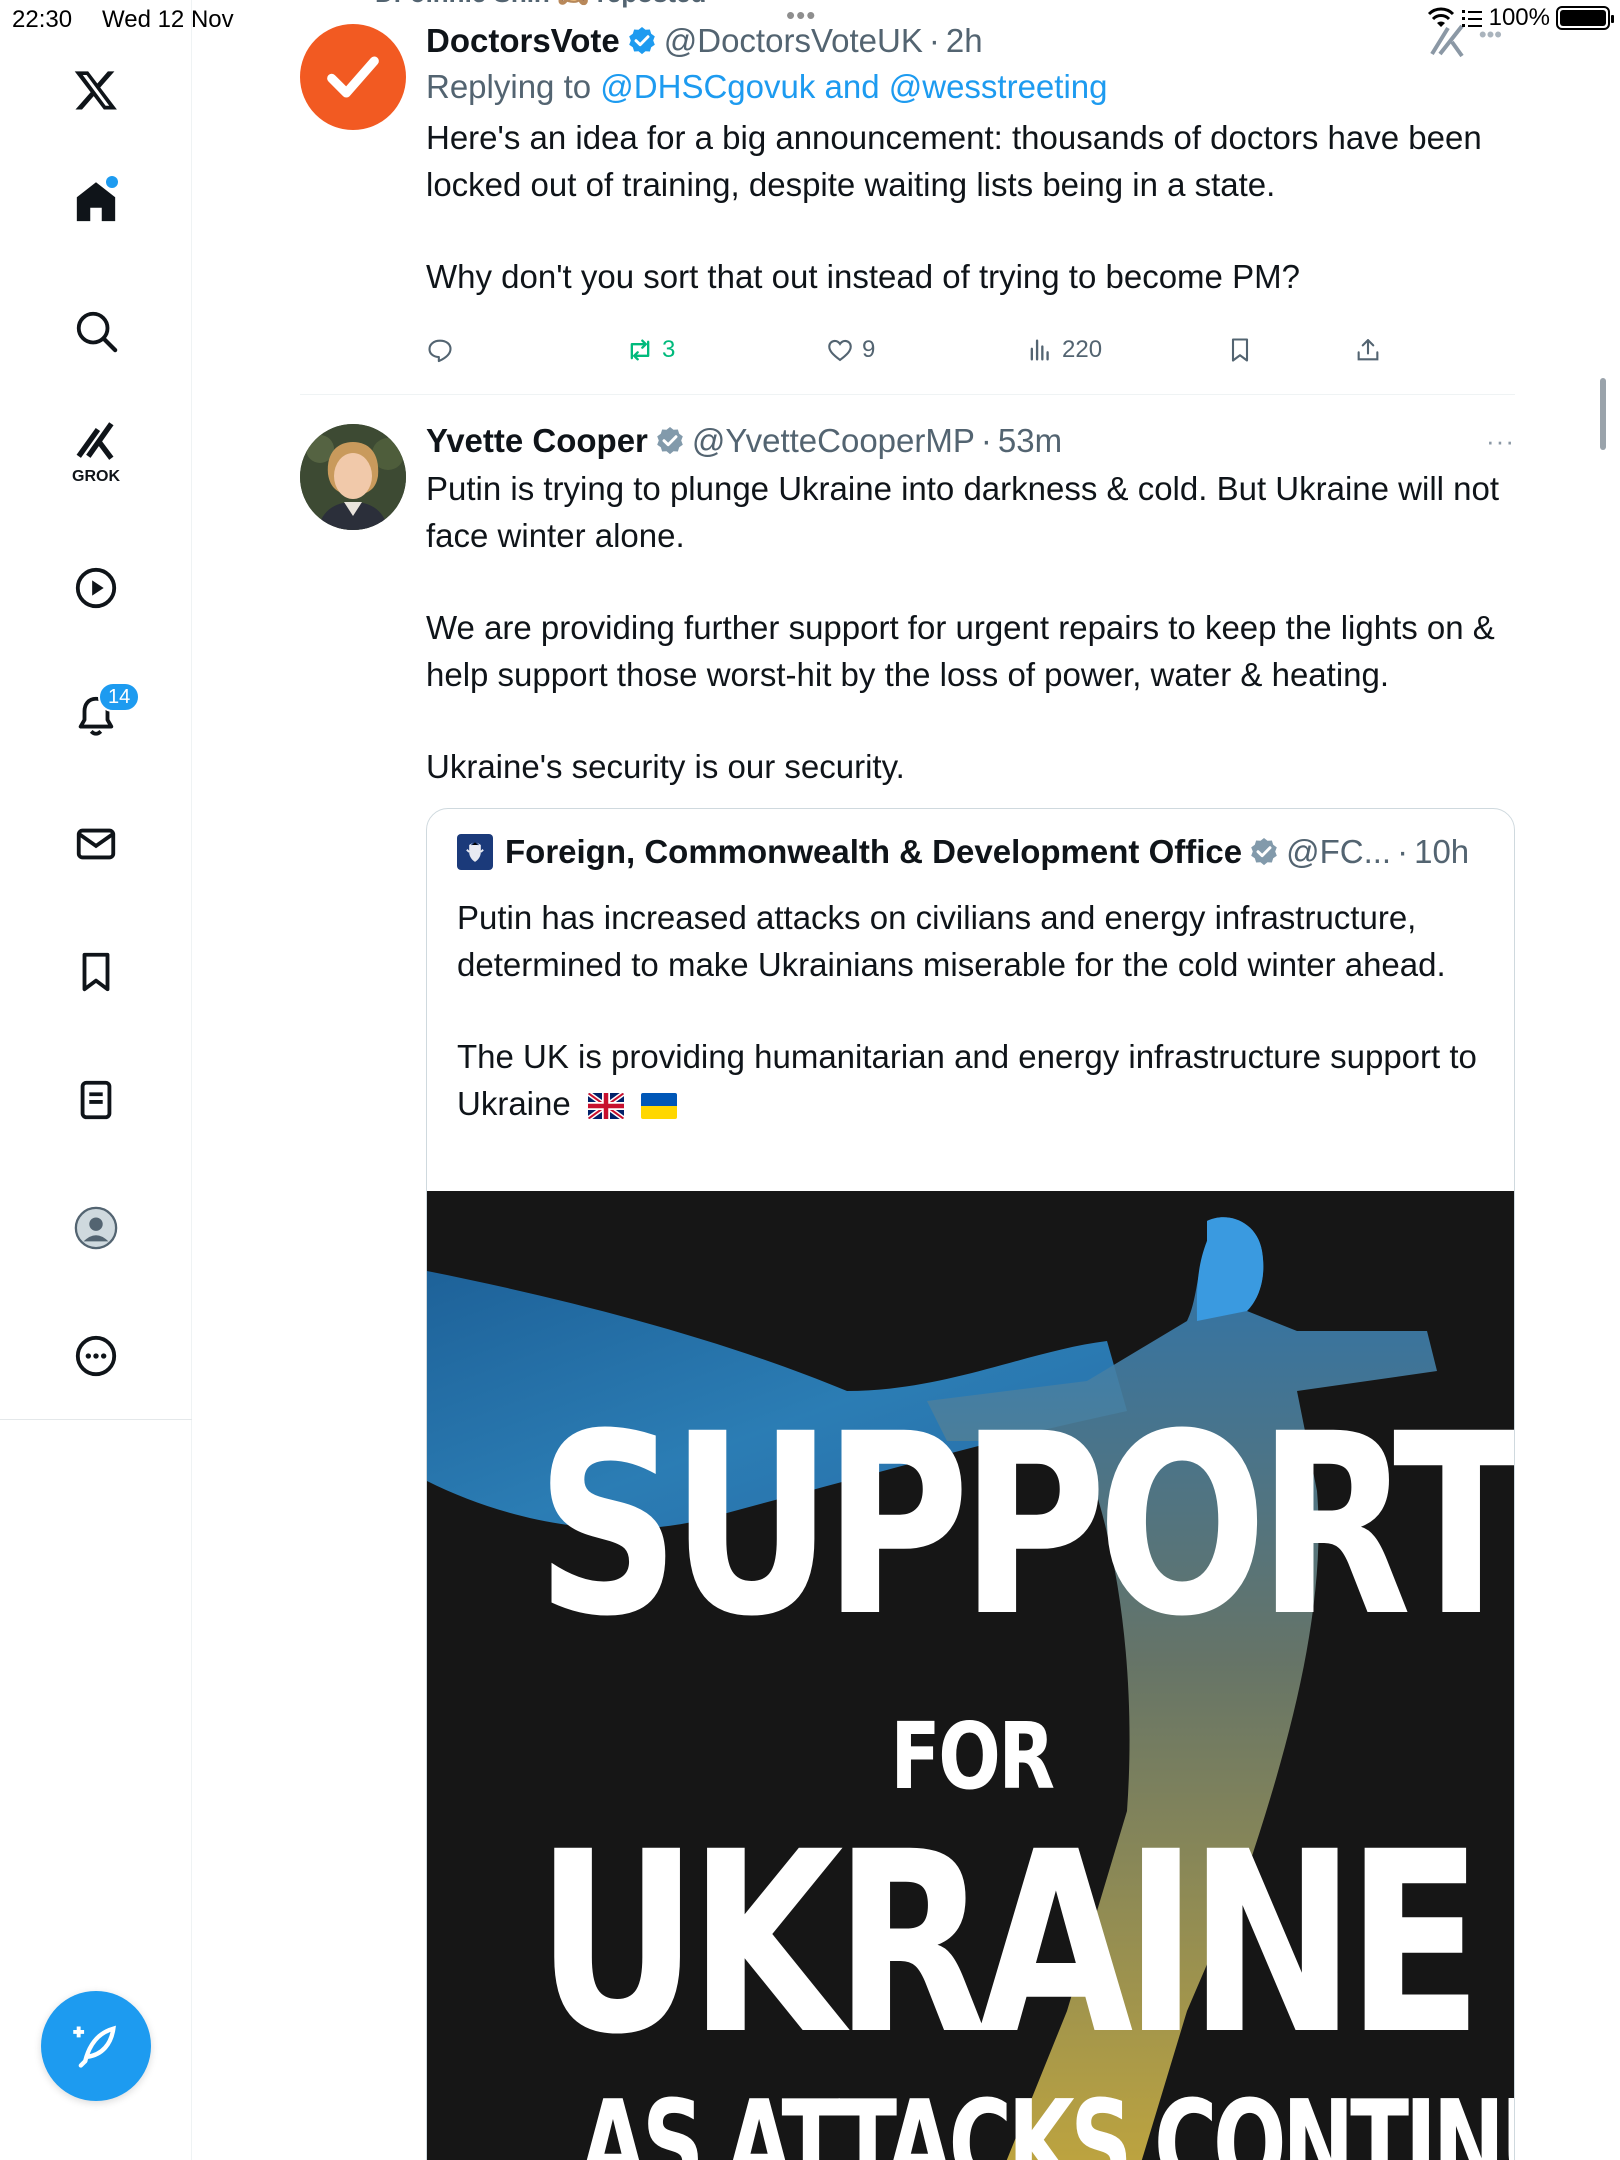 This screenshot has width=1620, height=2160. I want to click on more-icon, so click(96, 1356).